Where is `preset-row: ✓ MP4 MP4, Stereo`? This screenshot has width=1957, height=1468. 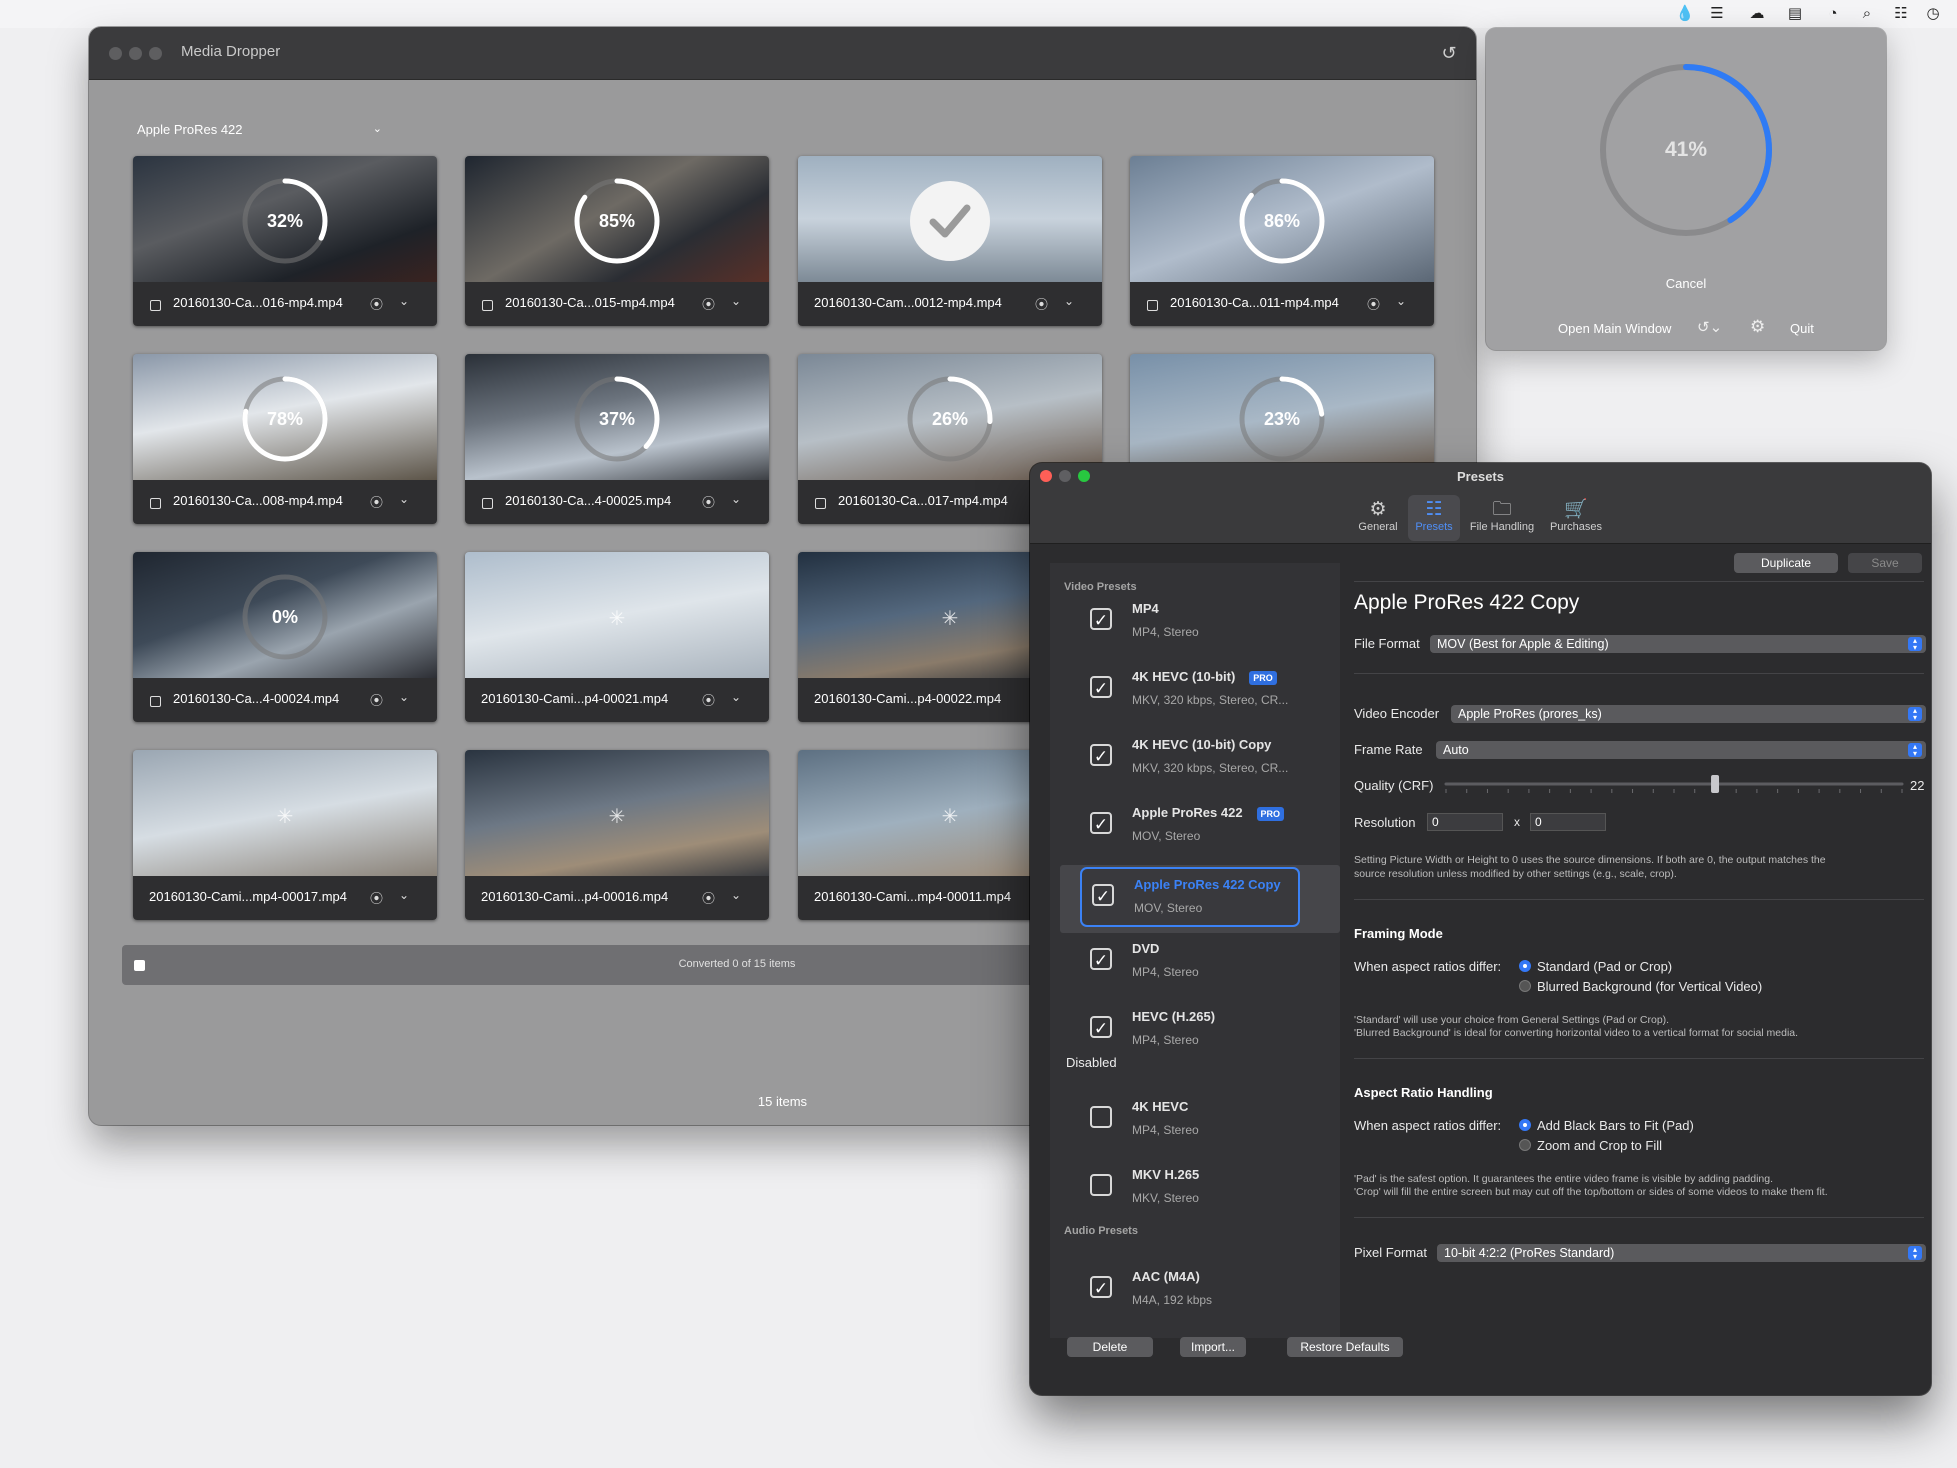
preset-row: ✓ MP4 MP4, Stereo is located at coordinates (1192, 623).